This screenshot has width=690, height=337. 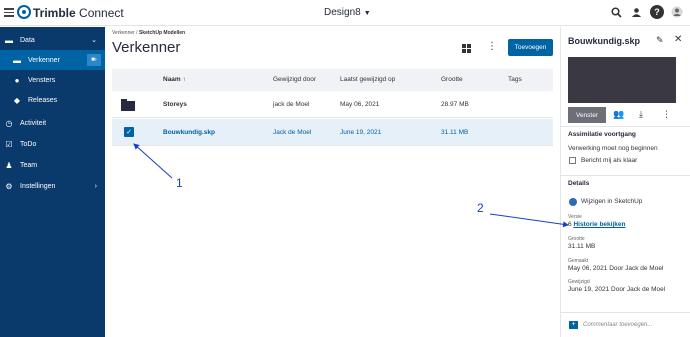 I want to click on add-user-icon: 👥, so click(x=618, y=114).